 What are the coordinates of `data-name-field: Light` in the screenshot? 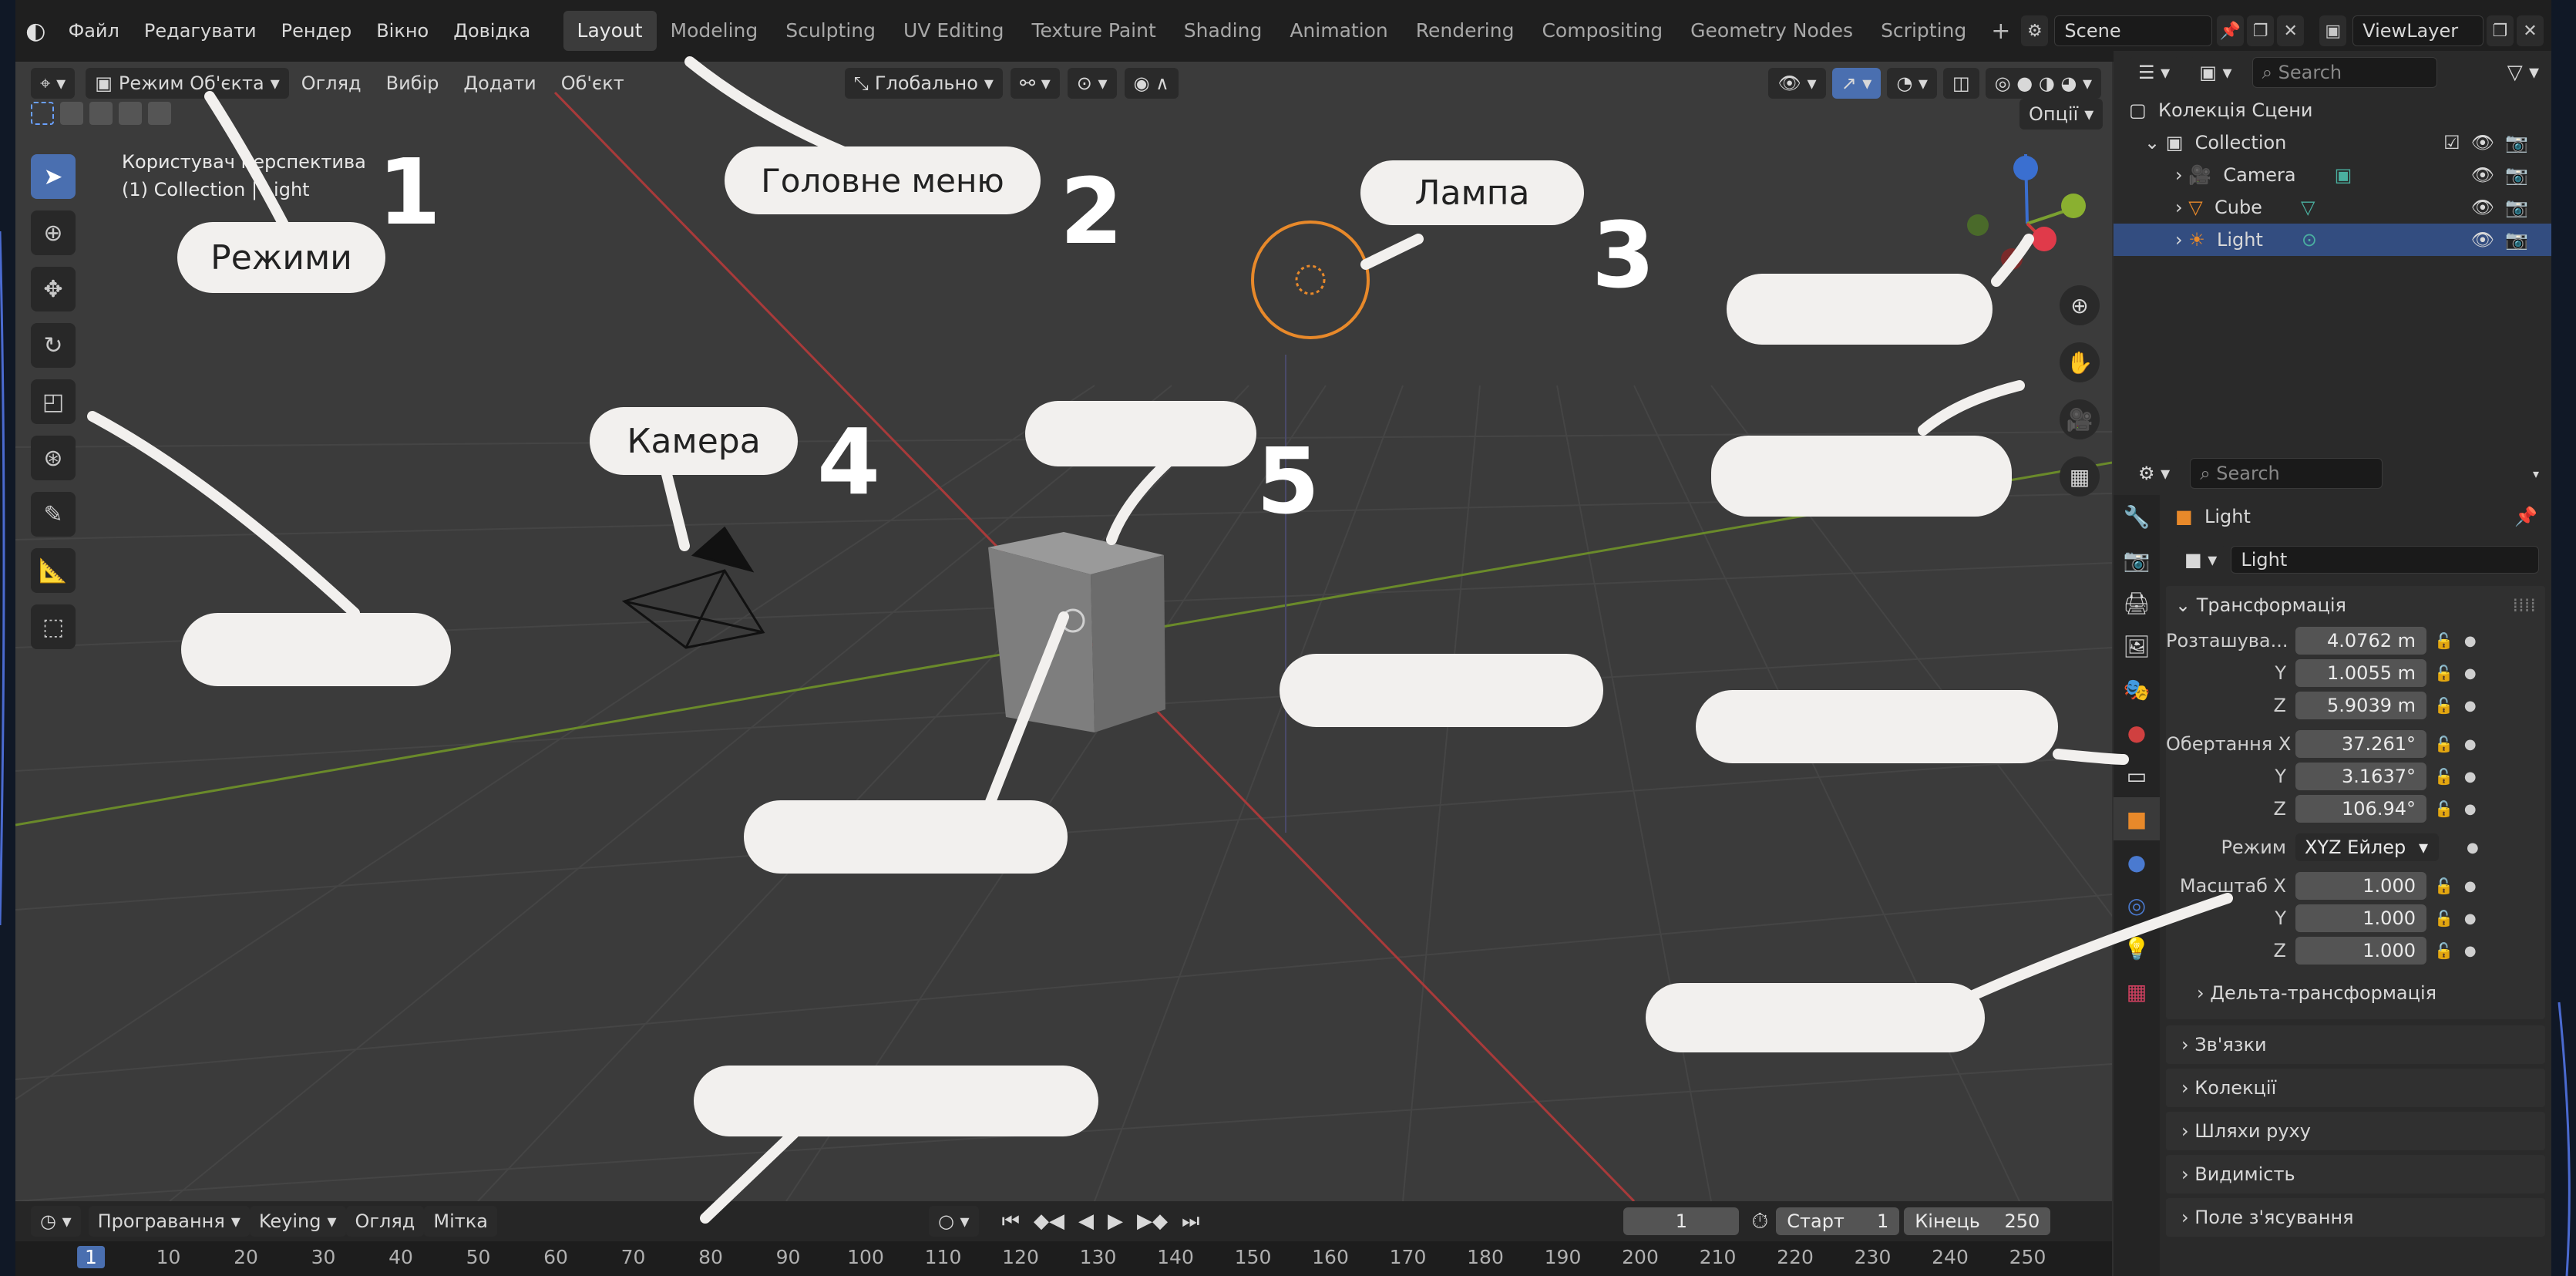 It's located at (2385, 560).